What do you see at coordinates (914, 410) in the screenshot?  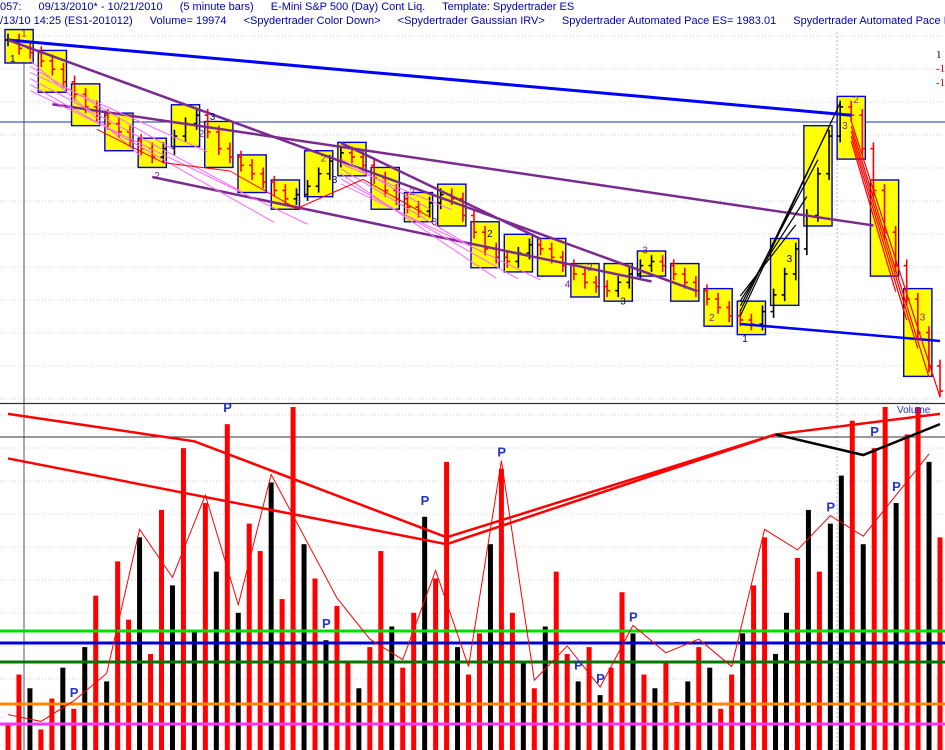 I see `volume-pane-label: Volume` at bounding box center [914, 410].